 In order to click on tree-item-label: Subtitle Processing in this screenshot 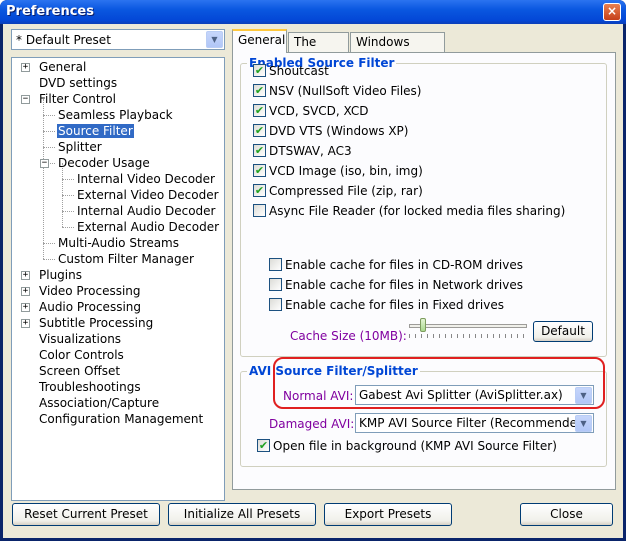, I will do `click(96, 323)`.